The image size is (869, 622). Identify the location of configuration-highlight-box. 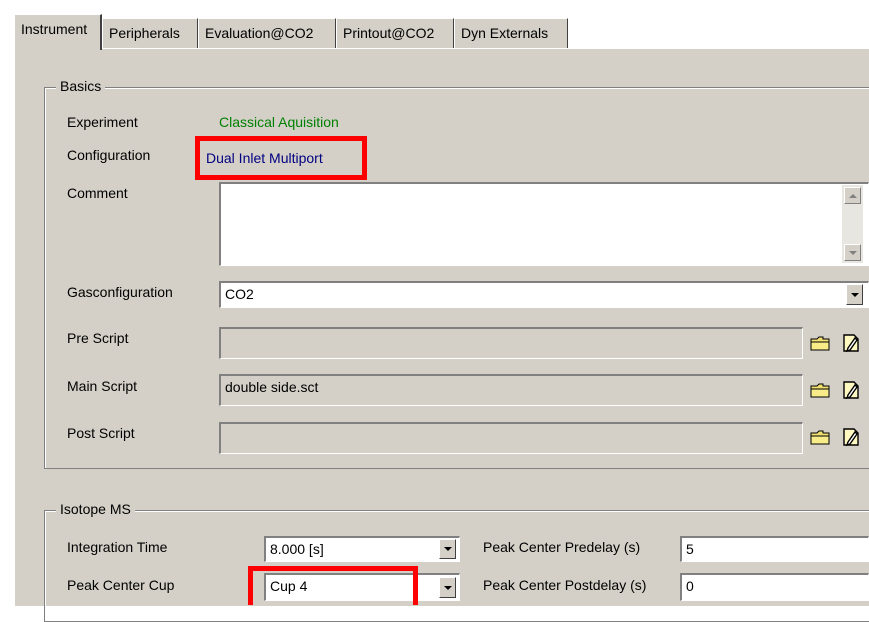
(281, 158).